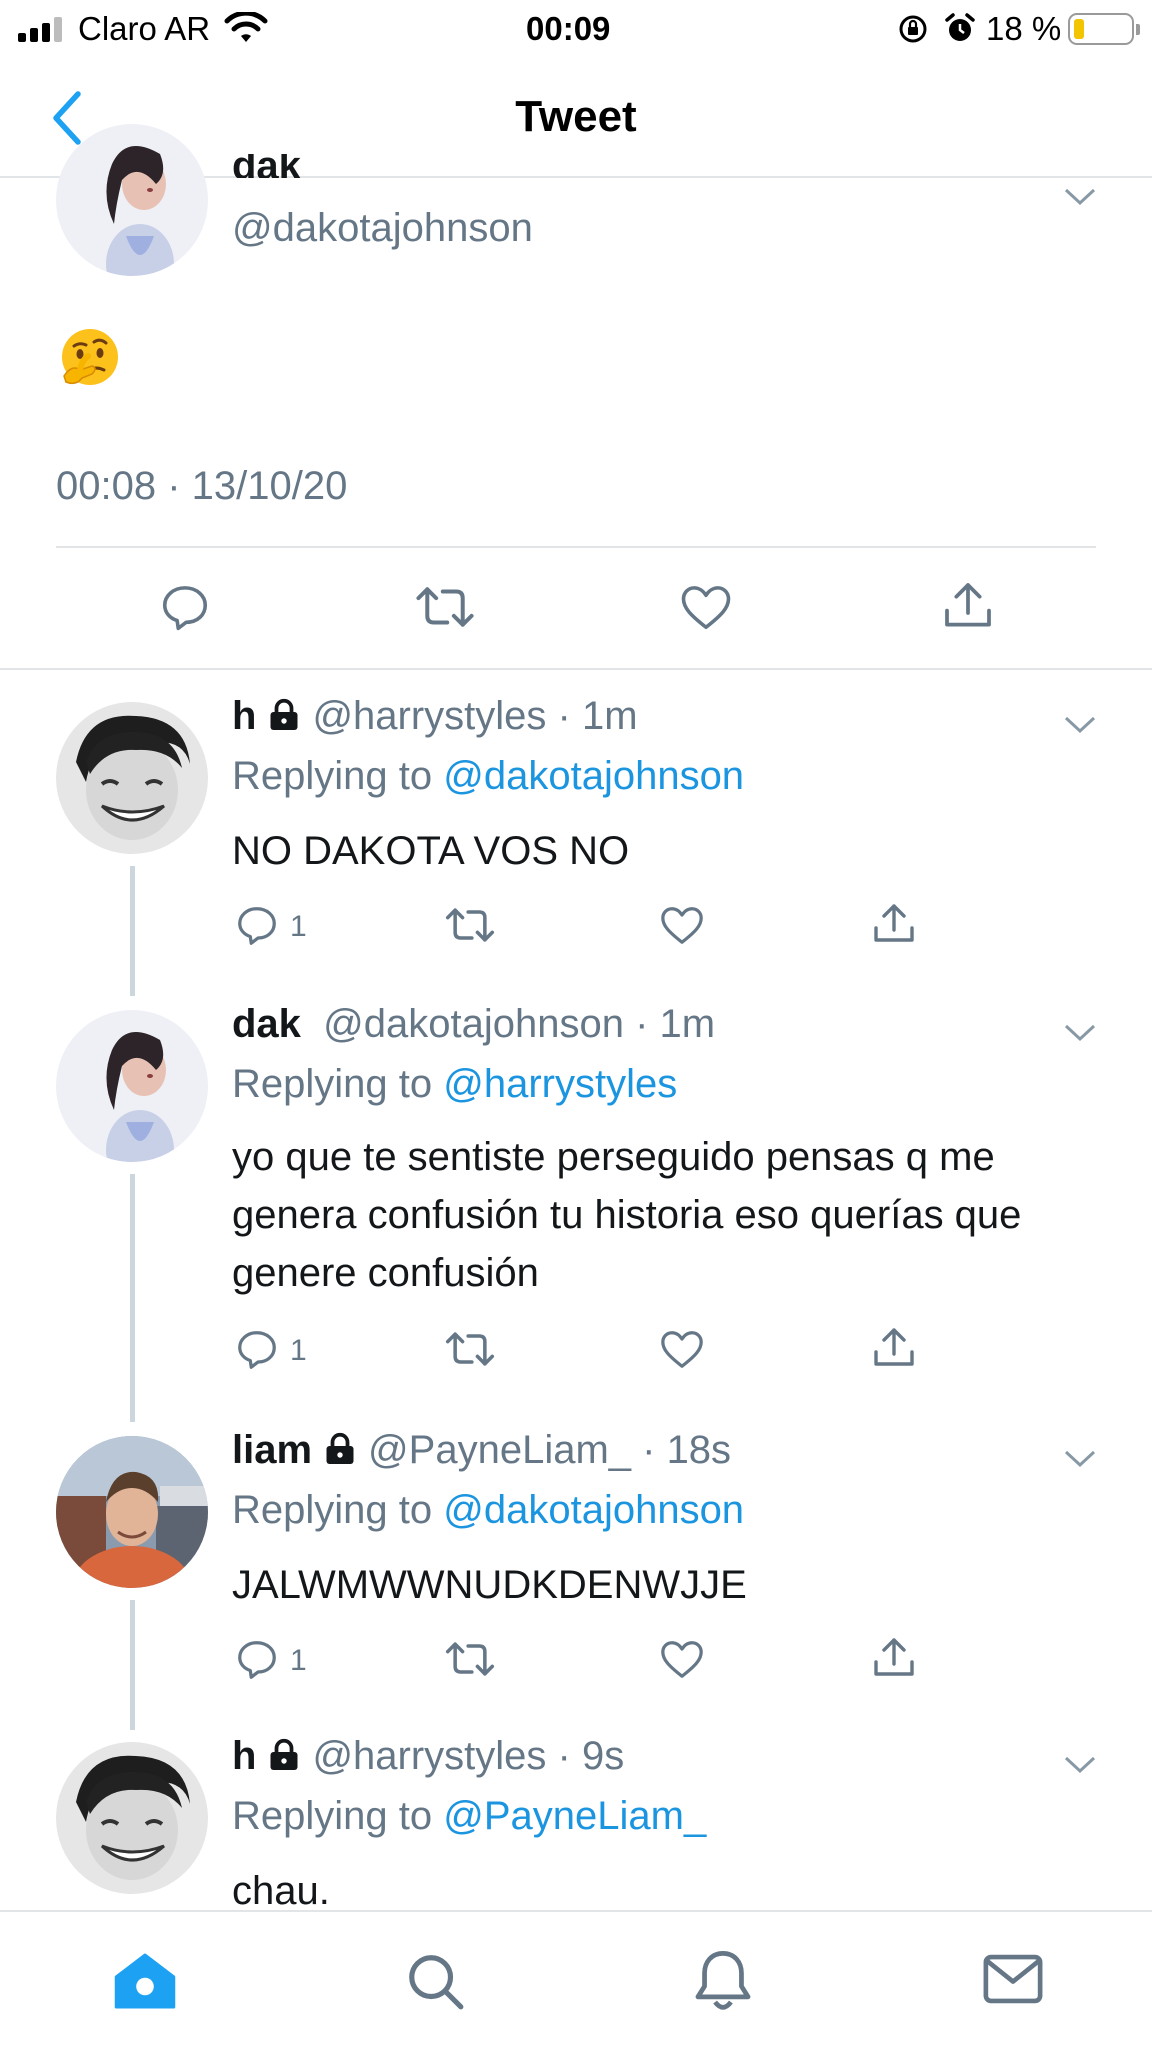 The width and height of the screenshot is (1152, 2048). Describe the element at coordinates (42, 29) in the screenshot. I see `signal-strength-icon` at that location.